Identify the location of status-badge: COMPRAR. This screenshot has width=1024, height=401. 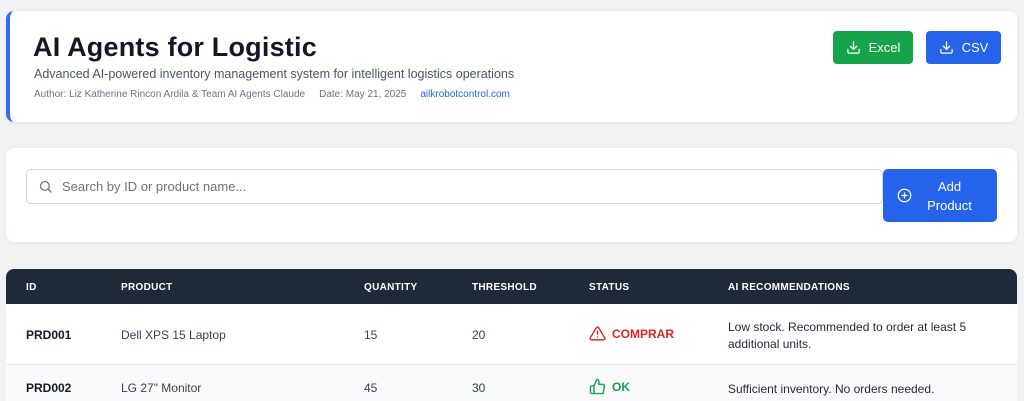
(631, 333).